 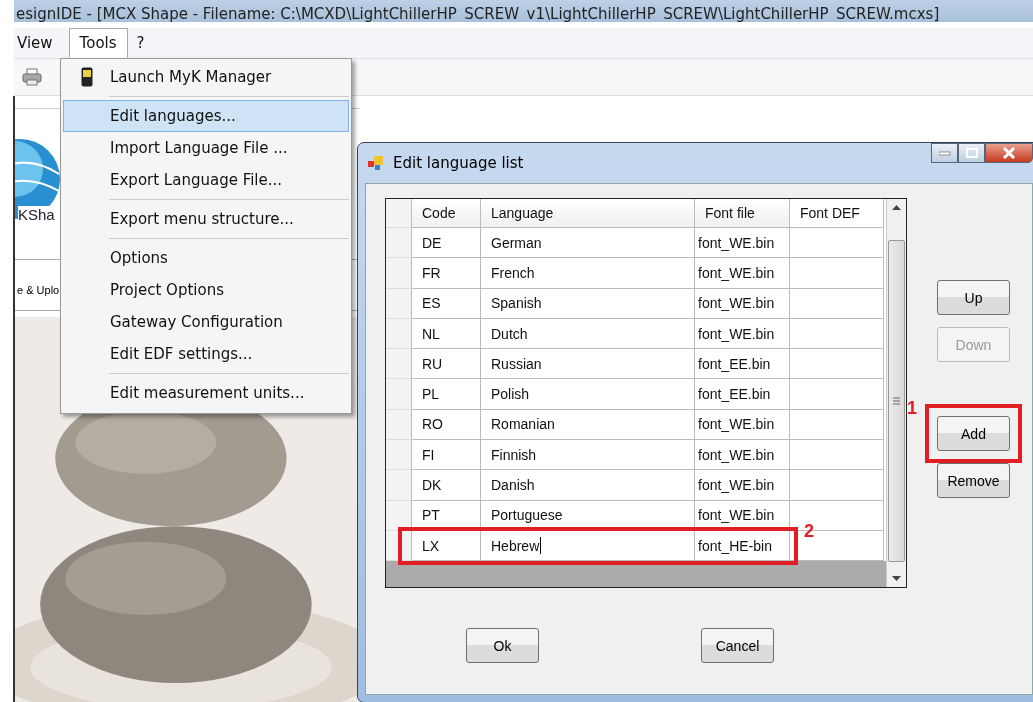 I want to click on table-cell: Russian, so click(x=588, y=364).